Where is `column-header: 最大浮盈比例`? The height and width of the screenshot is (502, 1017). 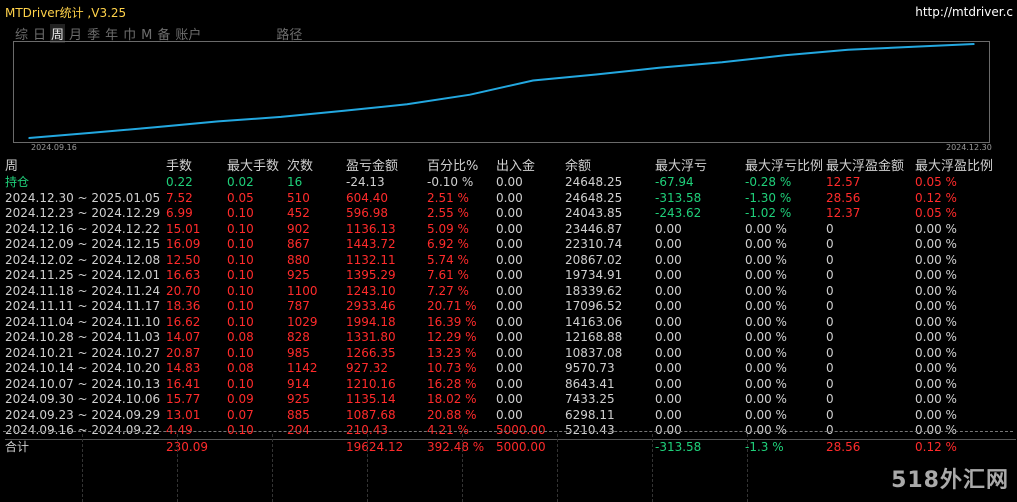
column-header: 最大浮盈比例 is located at coordinates (954, 166).